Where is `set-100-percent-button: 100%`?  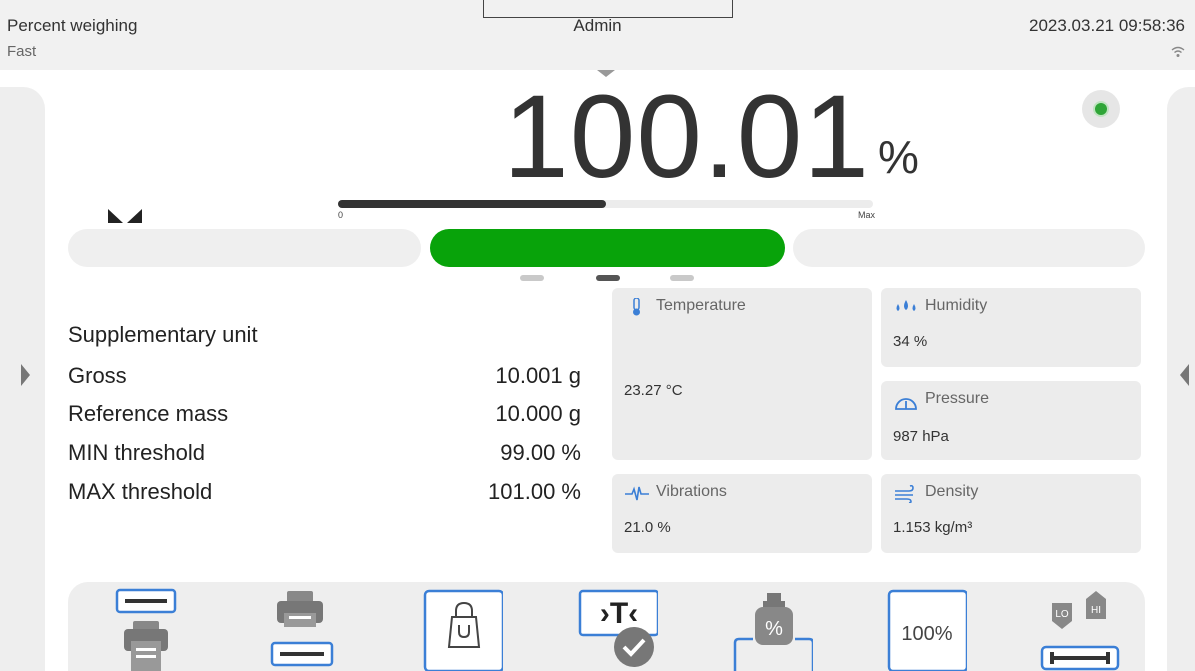
set-100-percent-button: 100% is located at coordinates (927, 628).